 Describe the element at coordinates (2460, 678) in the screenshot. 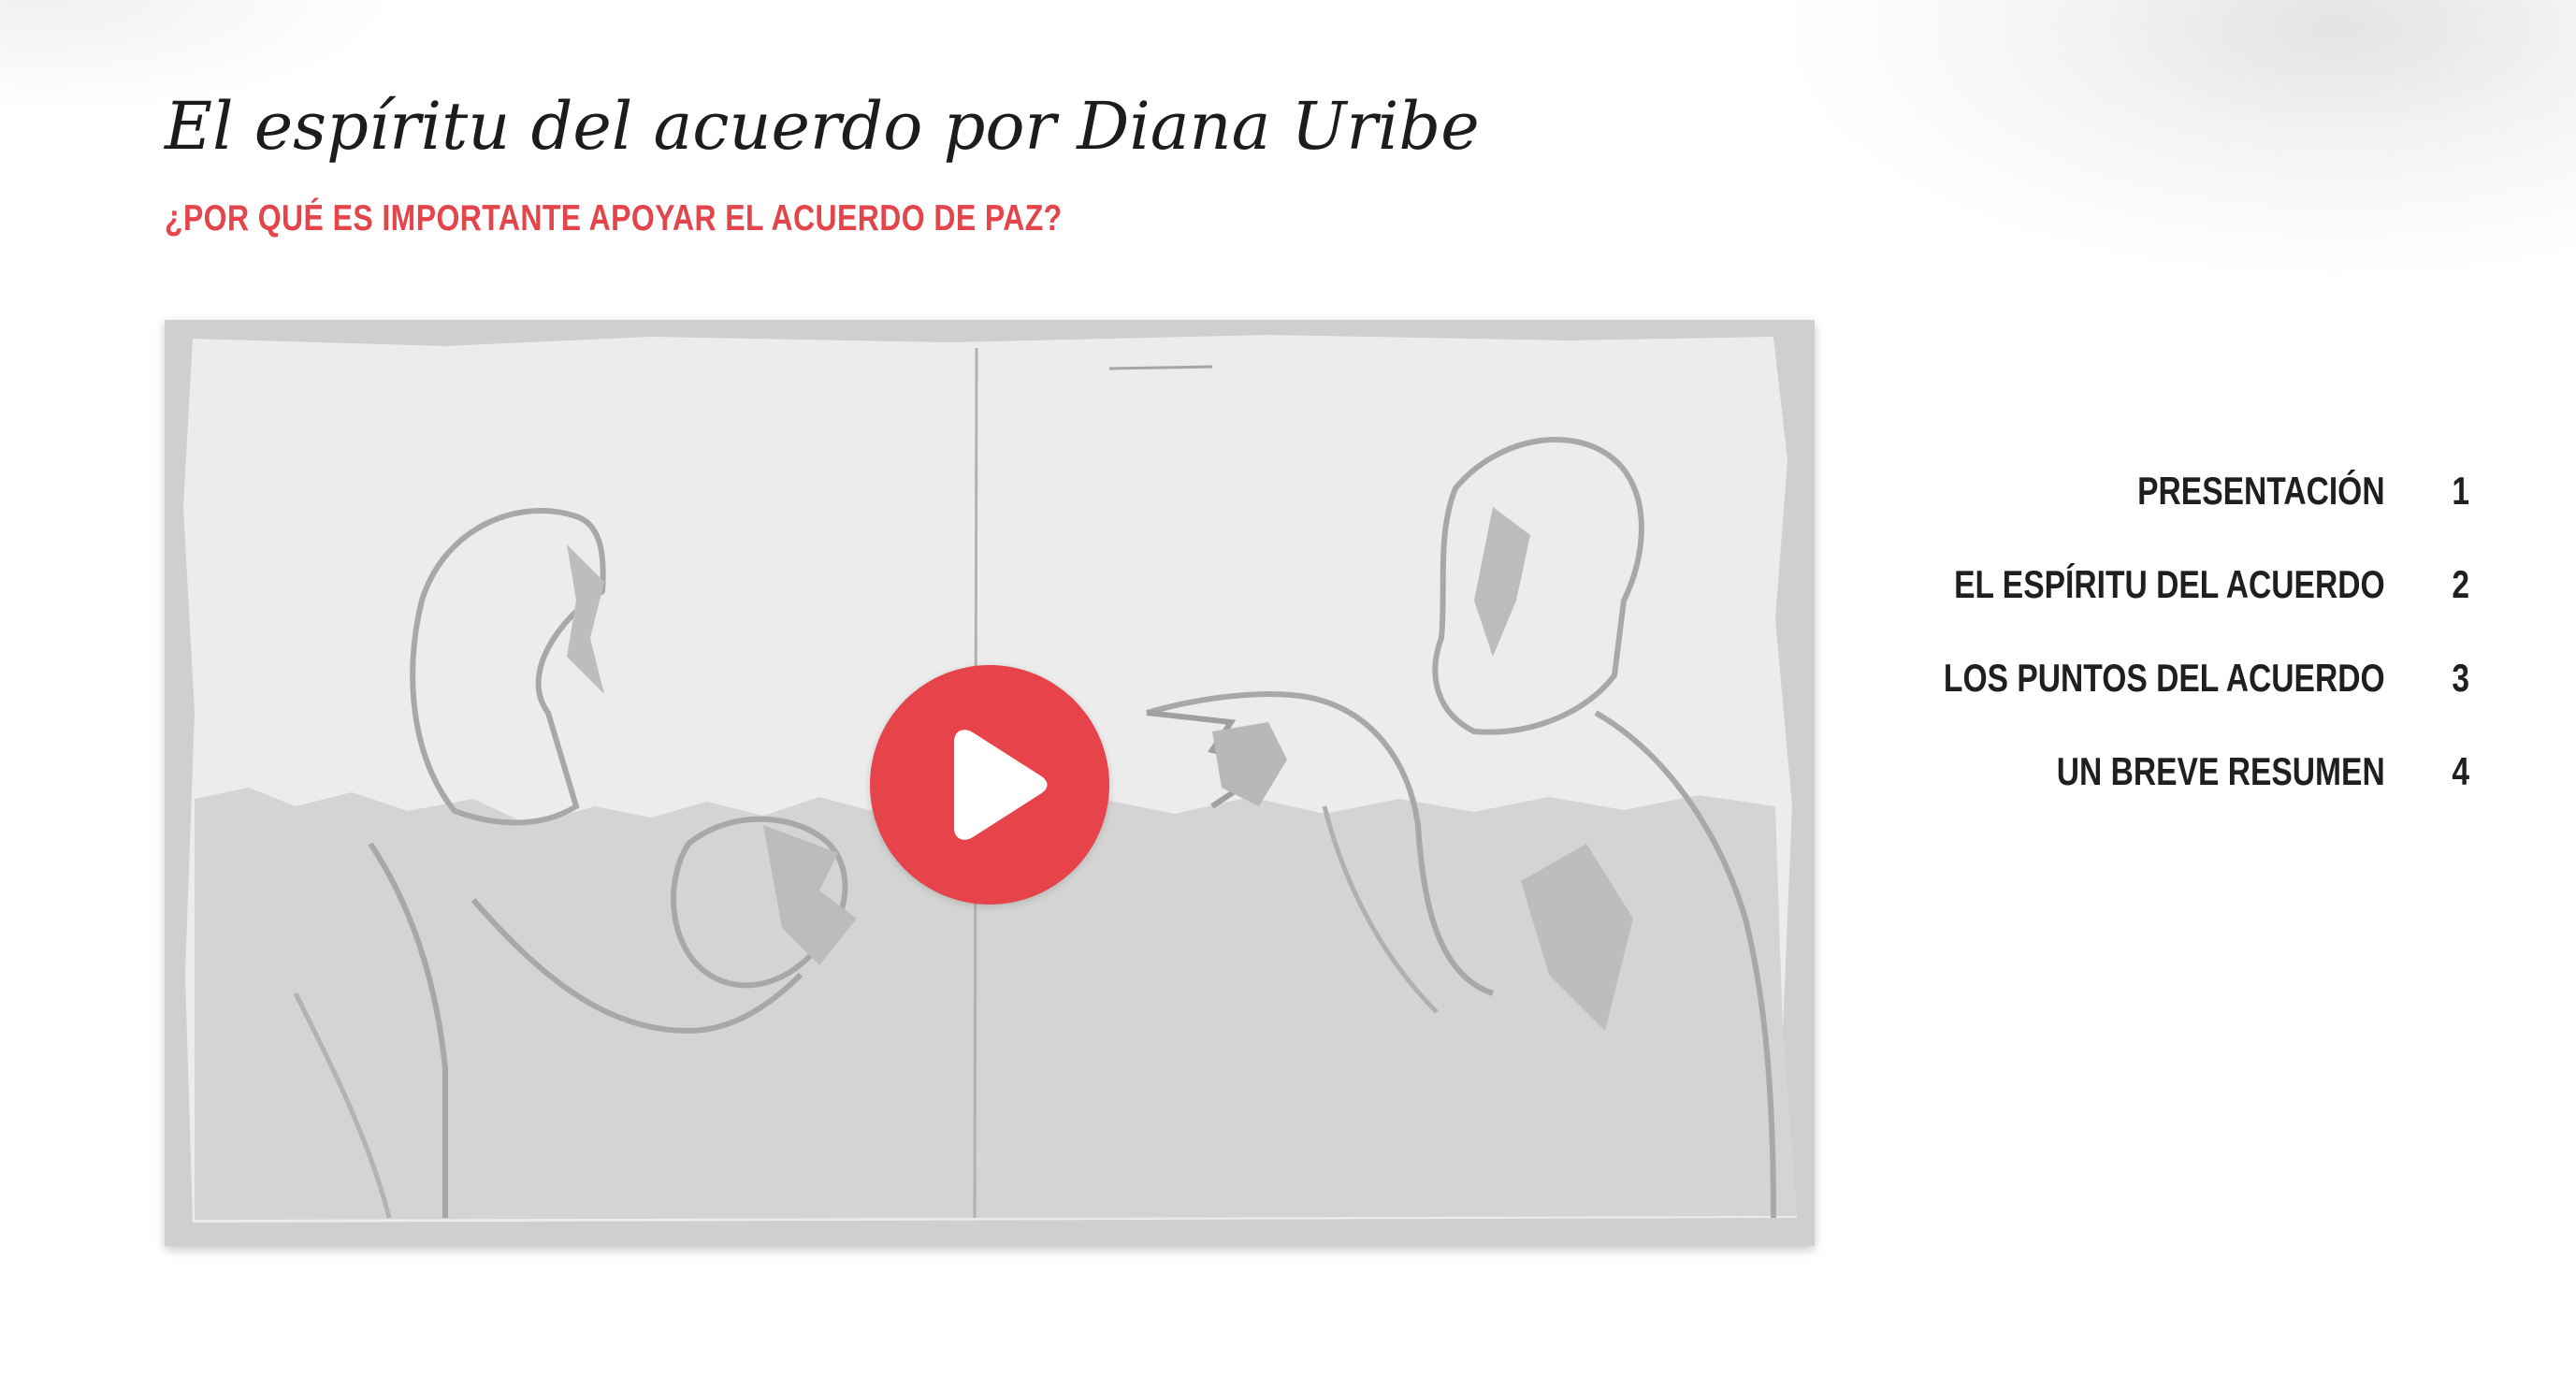

I see `chapter-number: 3` at that location.